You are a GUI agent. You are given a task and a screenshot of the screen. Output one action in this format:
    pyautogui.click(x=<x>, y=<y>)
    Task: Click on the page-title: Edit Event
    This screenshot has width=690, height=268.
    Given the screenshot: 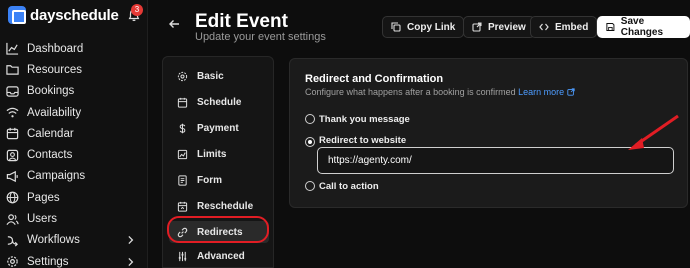 What is the action you would take?
    pyautogui.click(x=241, y=21)
    